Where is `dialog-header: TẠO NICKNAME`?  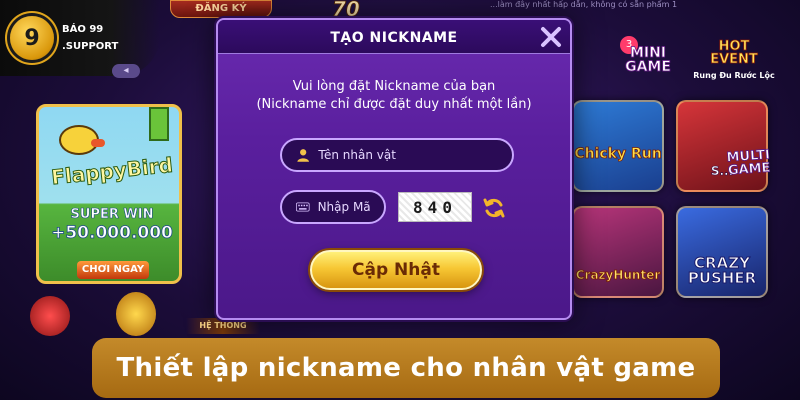 dialog-header: TẠO NICKNAME is located at coordinates (394, 37).